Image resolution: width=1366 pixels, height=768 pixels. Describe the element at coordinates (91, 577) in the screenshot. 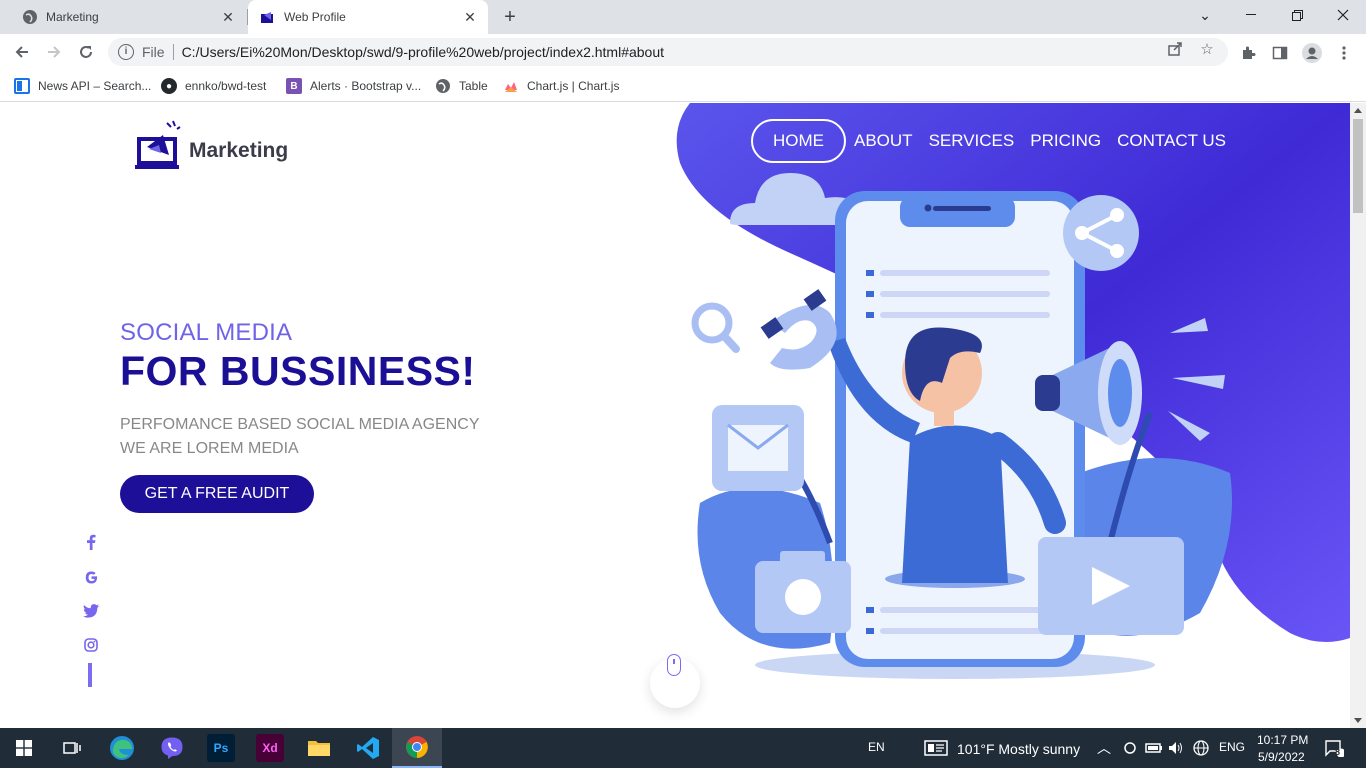

I see `google-icon` at that location.